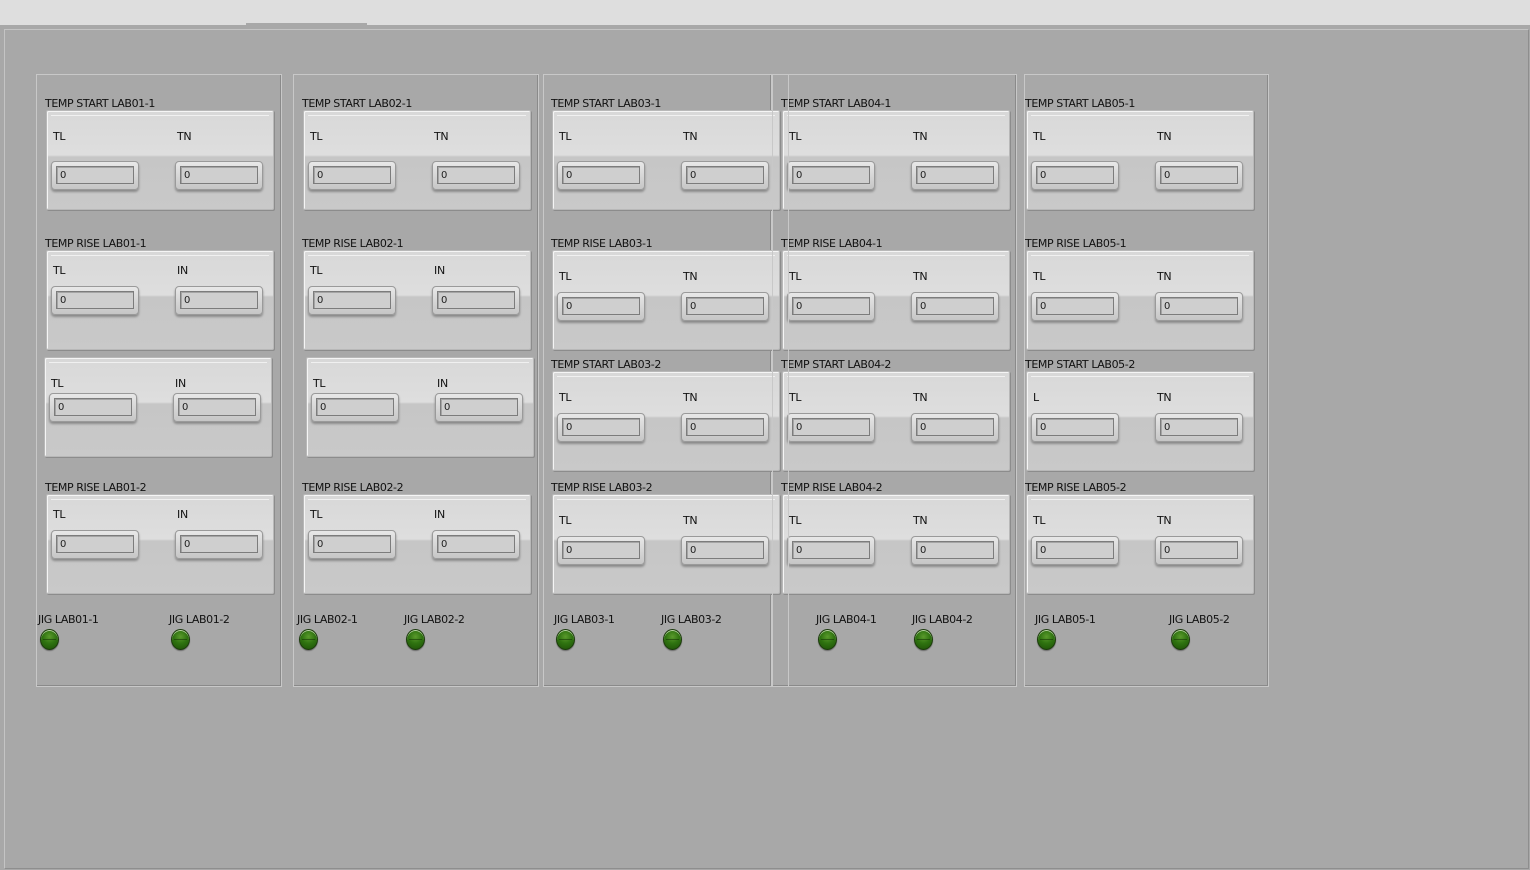 This screenshot has height=870, width=1530. What do you see at coordinates (795, 520) in the screenshot?
I see `temp-rise-2-tl-label: TL` at bounding box center [795, 520].